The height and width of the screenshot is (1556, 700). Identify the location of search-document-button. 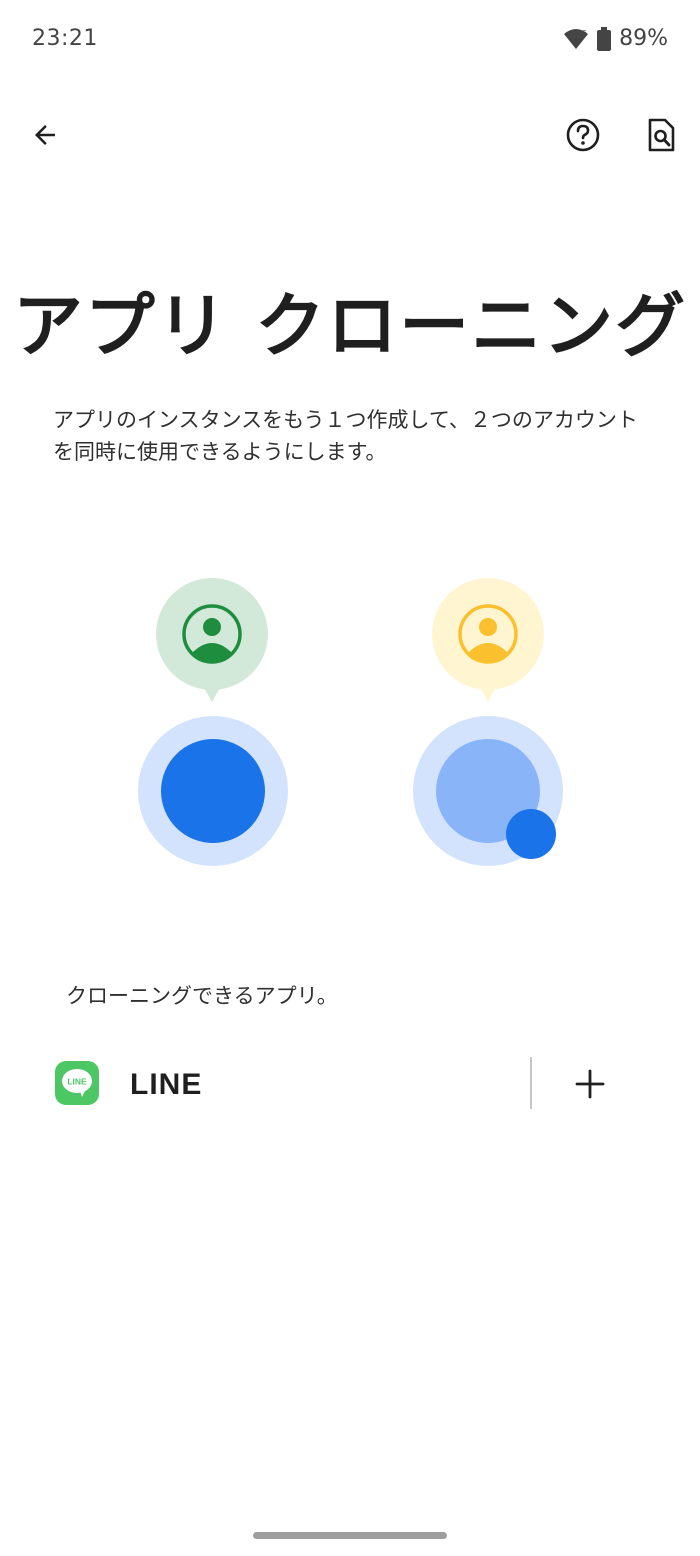
(662, 135).